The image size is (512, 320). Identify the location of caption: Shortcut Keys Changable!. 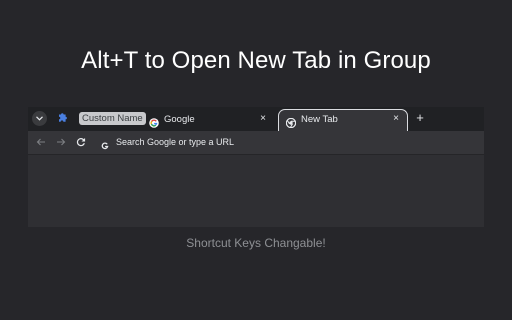
(256, 243).